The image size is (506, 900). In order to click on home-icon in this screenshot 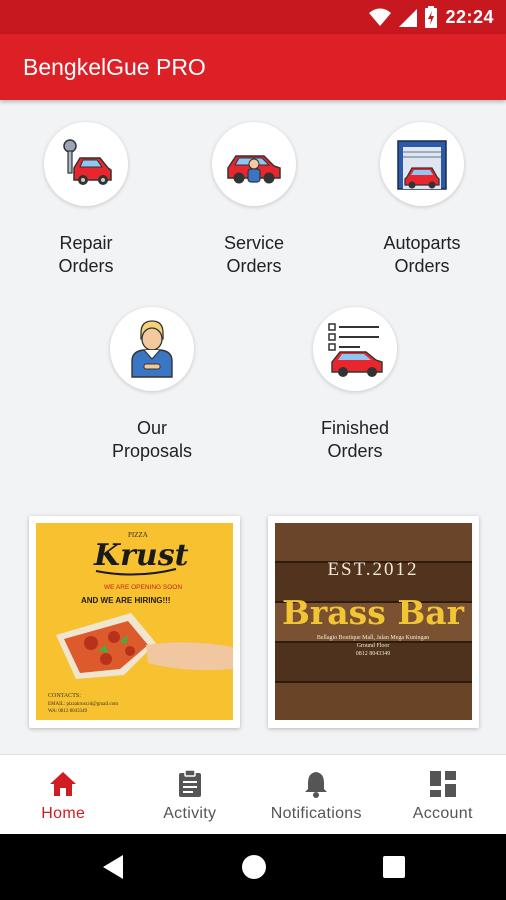, I will do `click(63, 784)`.